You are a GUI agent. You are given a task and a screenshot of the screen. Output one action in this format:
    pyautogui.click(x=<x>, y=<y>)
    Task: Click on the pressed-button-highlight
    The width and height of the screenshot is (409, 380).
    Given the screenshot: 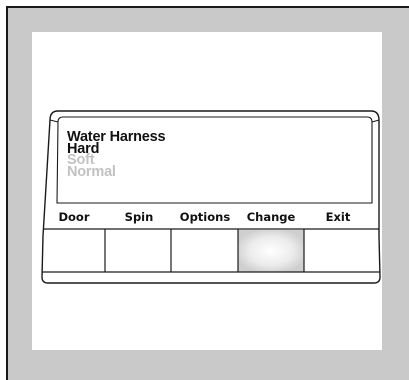 What is the action you would take?
    pyautogui.click(x=271, y=251)
    